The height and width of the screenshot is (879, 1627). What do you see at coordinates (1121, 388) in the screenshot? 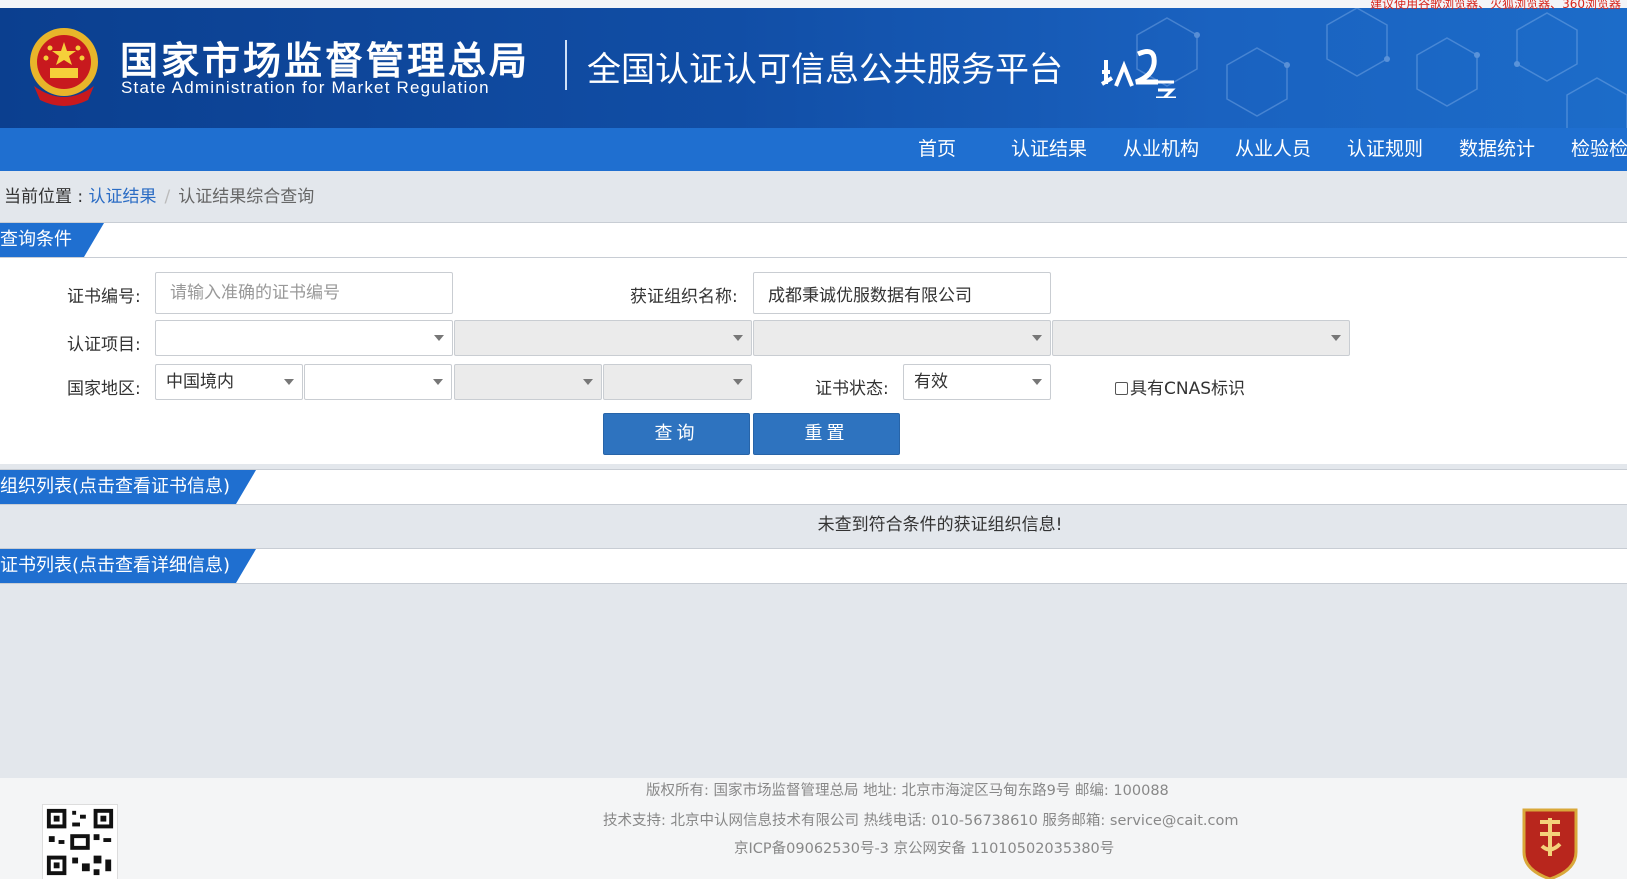
I see `checkbox-icon` at bounding box center [1121, 388].